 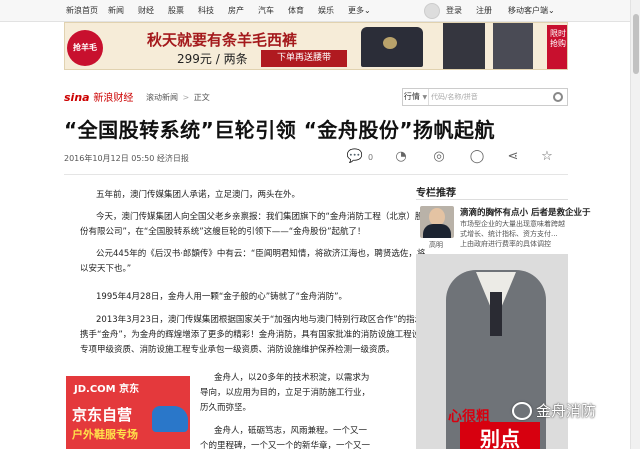 What do you see at coordinates (477, 157) in the screenshot?
I see `message-icon: ◯` at bounding box center [477, 157].